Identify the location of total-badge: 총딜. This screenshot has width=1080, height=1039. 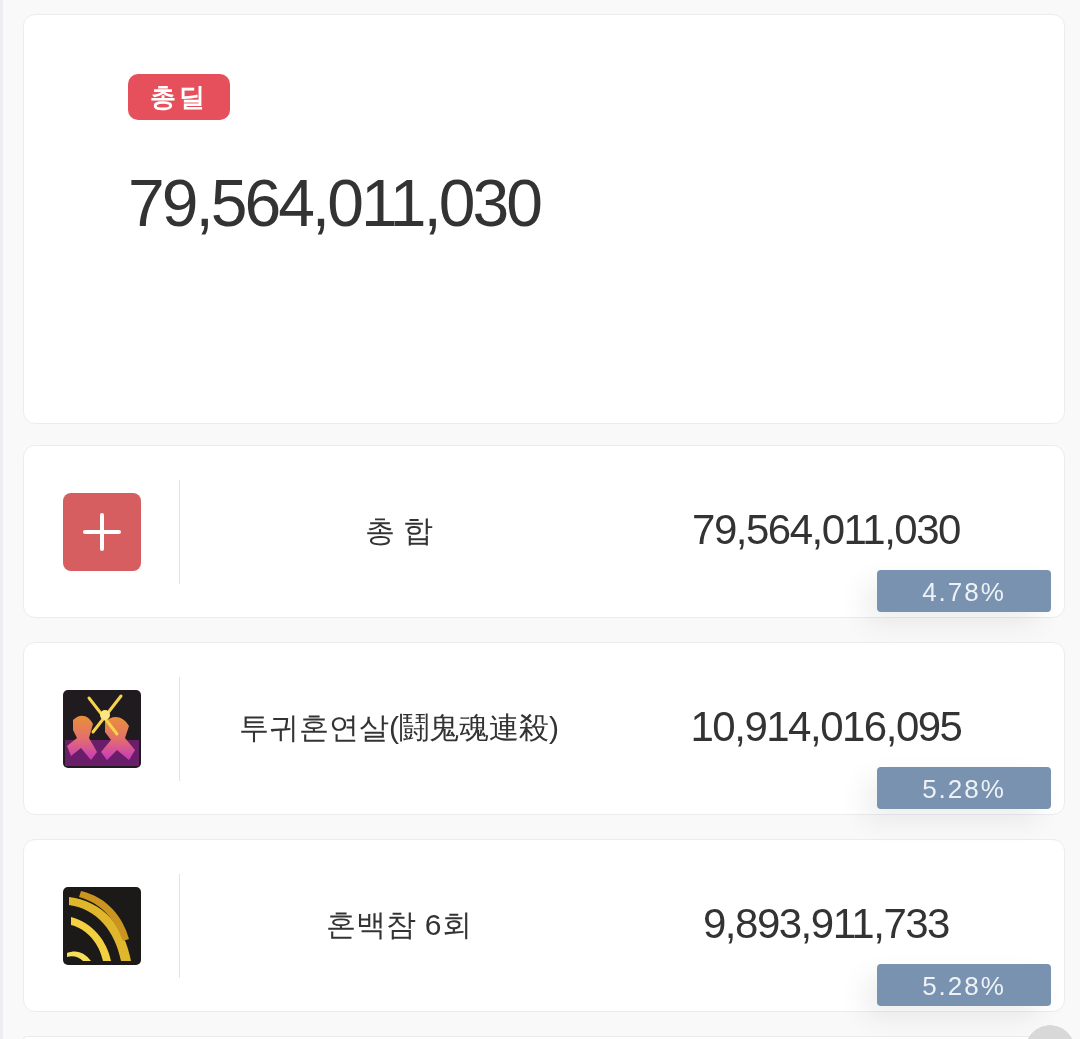
(179, 97).